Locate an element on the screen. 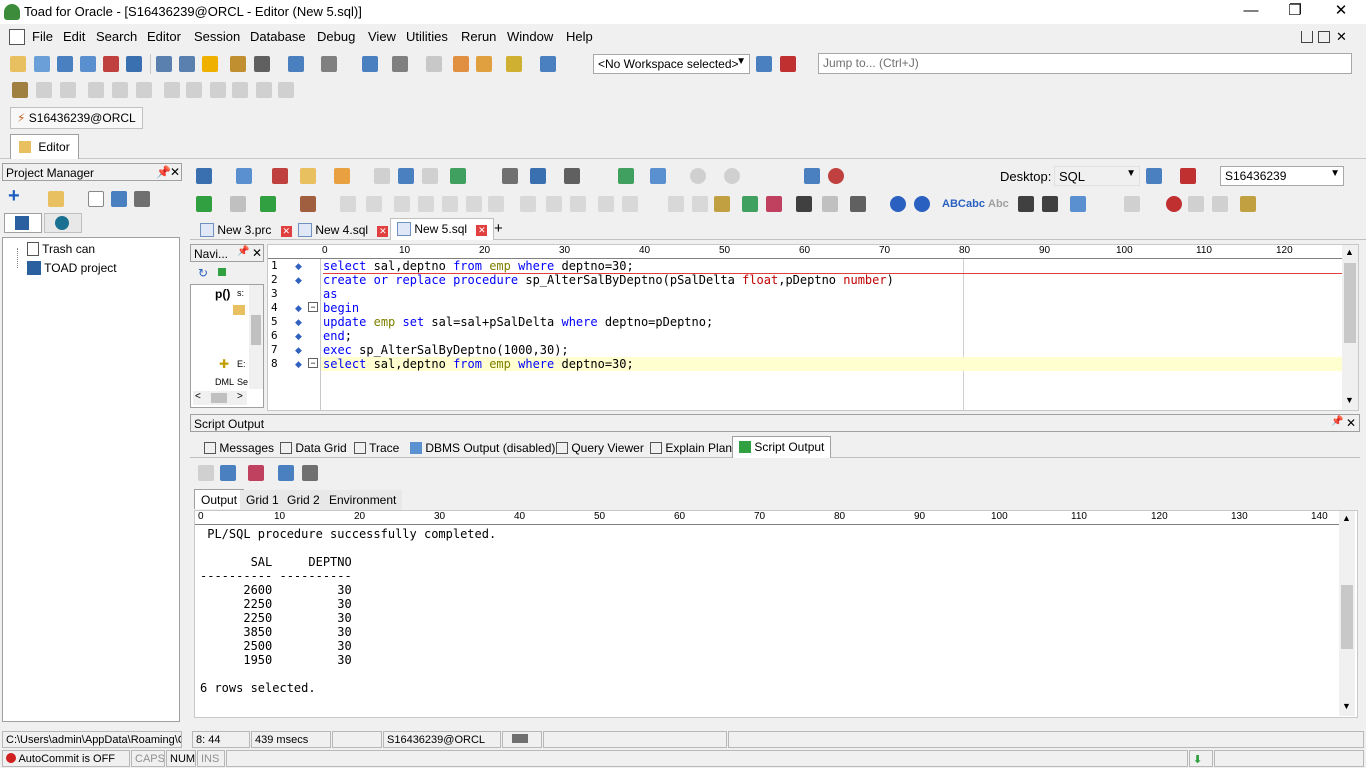 Image resolution: width=1366 pixels, height=768 pixels. project-tab is located at coordinates (23, 223).